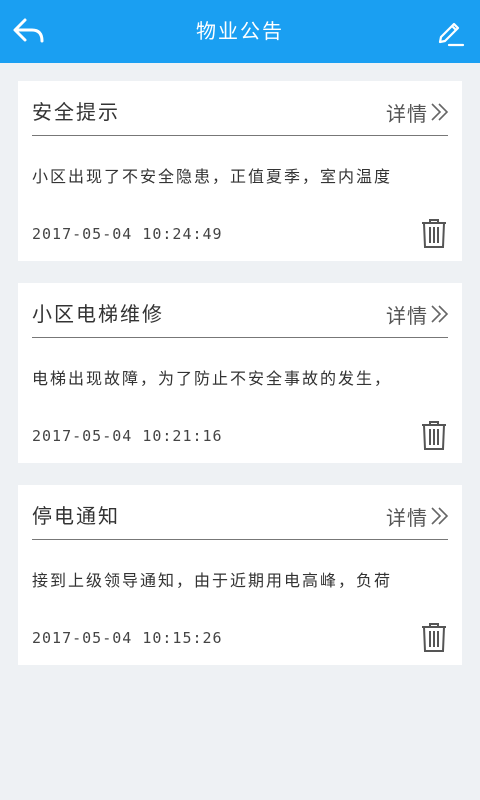  Describe the element at coordinates (76, 112) in the screenshot. I see `notice-title: 安全提示` at that location.